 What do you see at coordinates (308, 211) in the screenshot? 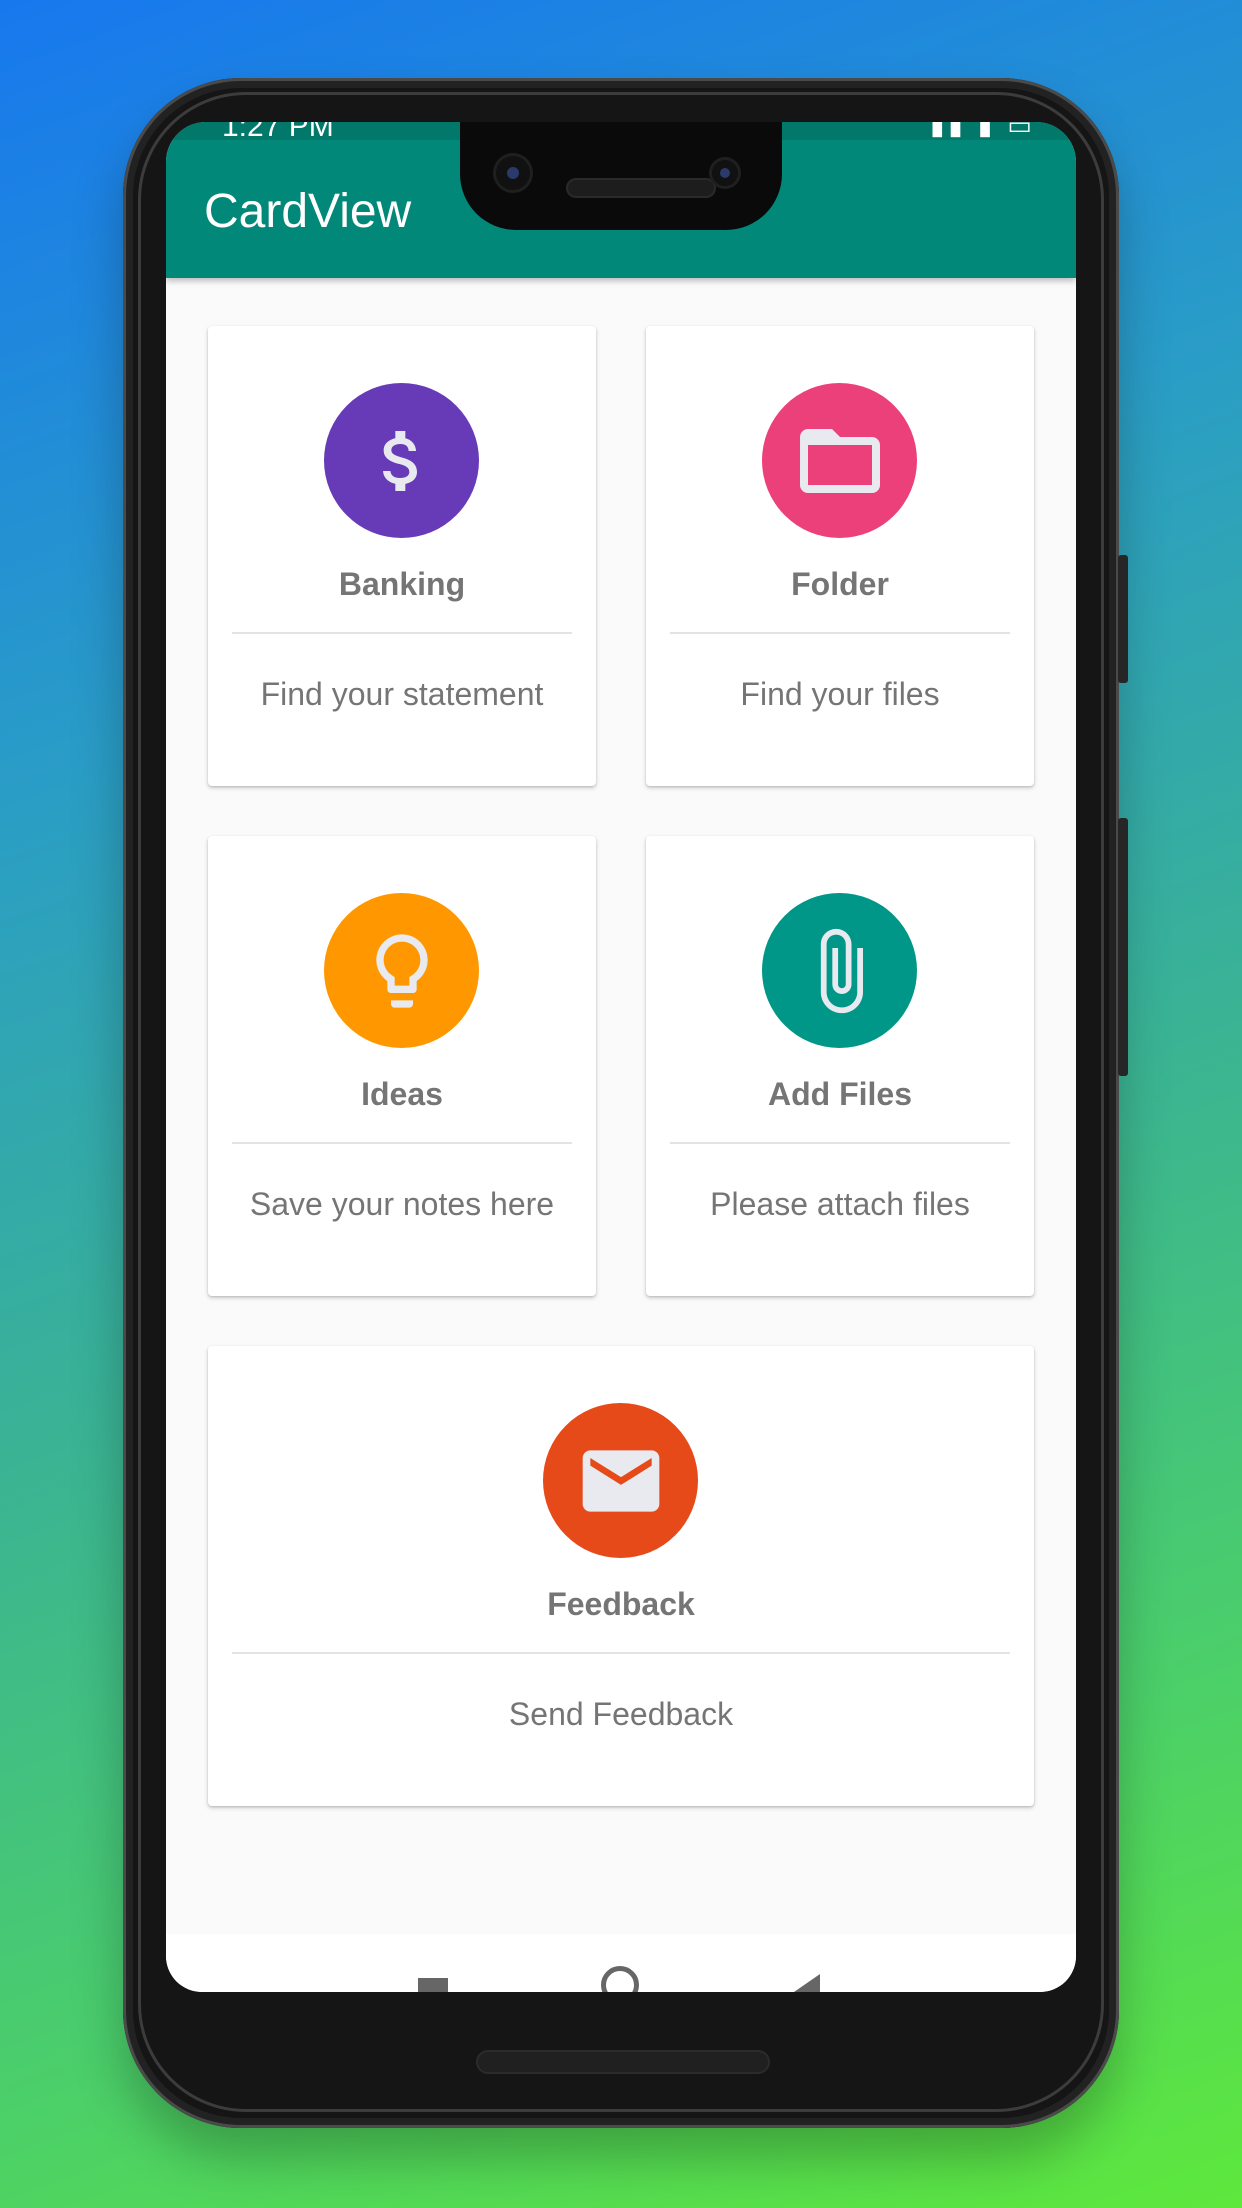
I see `app-title: CardView` at bounding box center [308, 211].